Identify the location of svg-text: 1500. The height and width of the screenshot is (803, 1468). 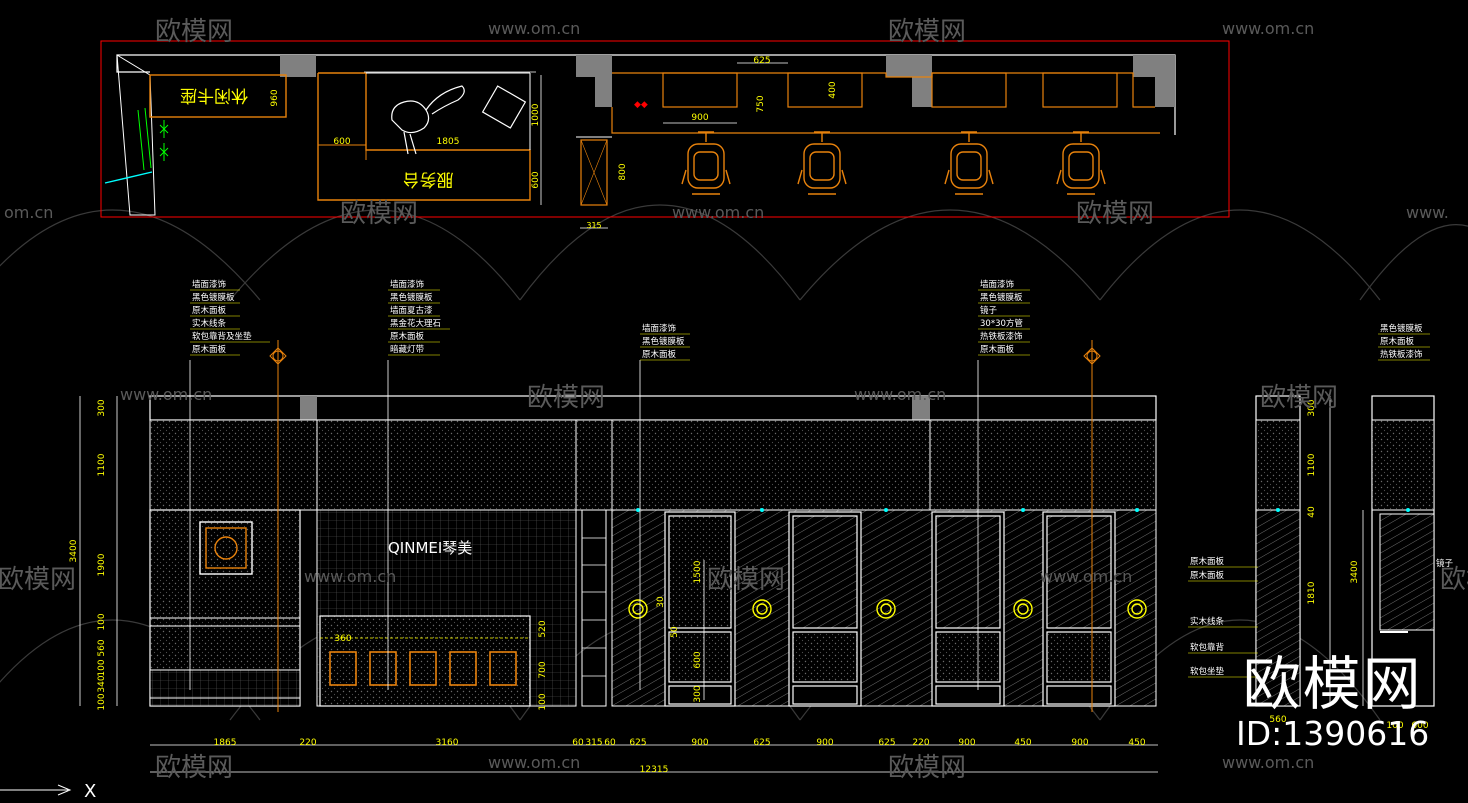
(698, 571).